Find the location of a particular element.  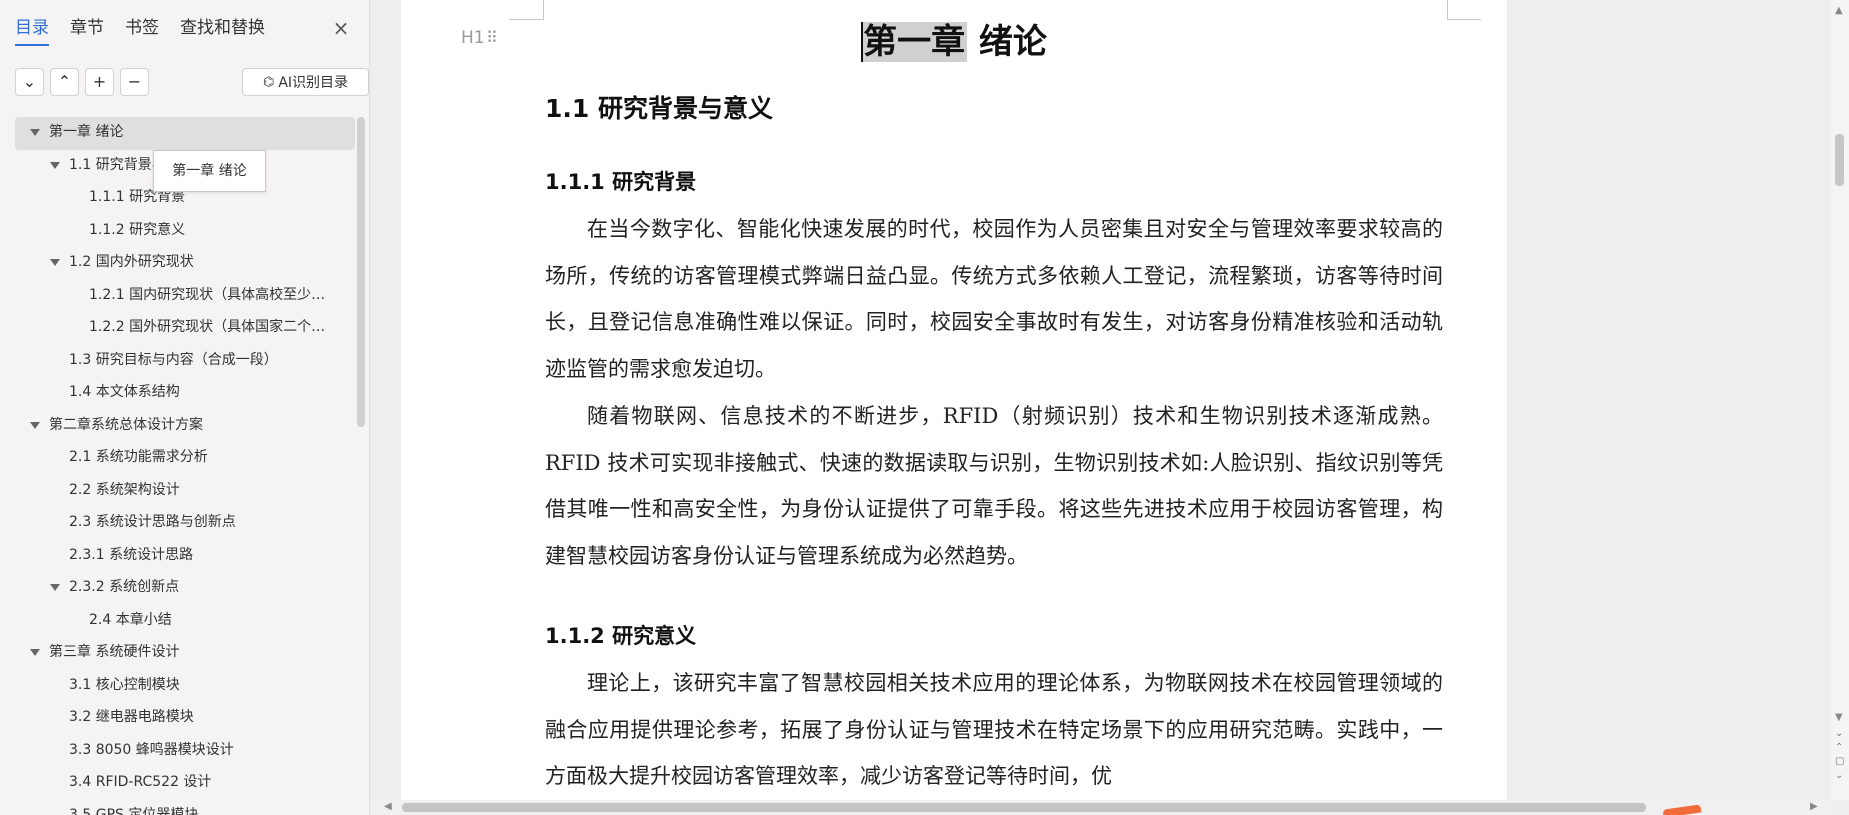

toc-item-label: 2.3.1 系统设计思路 is located at coordinates (131, 554).